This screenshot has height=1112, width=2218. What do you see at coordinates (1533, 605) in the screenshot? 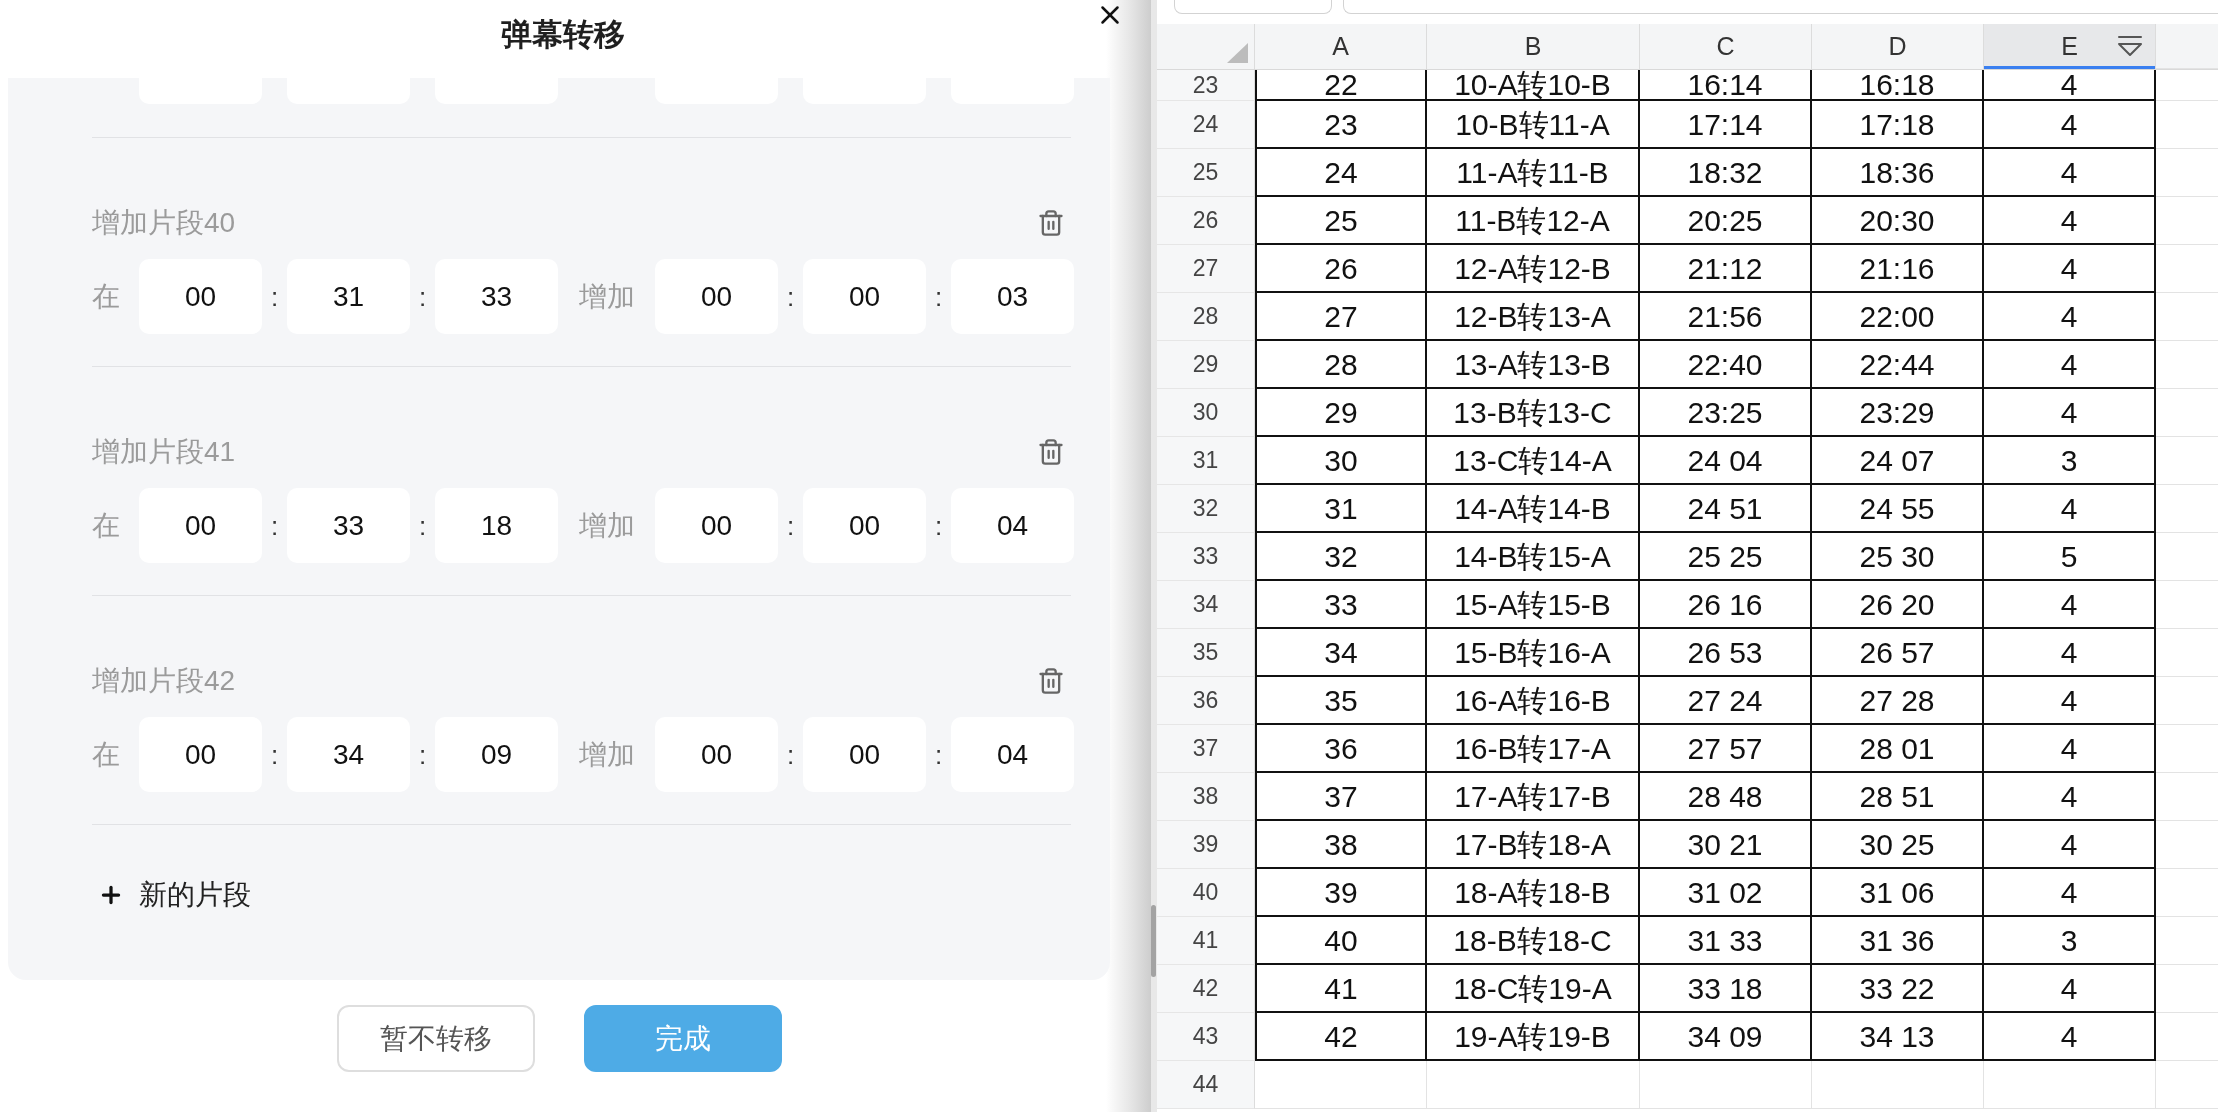
I see `table-cell: 15-A转15-B` at bounding box center [1533, 605].